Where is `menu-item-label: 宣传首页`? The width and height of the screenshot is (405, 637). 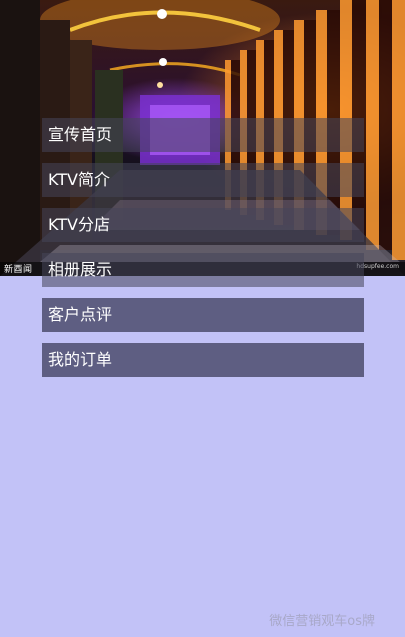
menu-item-label: 宣传首页 is located at coordinates (80, 134).